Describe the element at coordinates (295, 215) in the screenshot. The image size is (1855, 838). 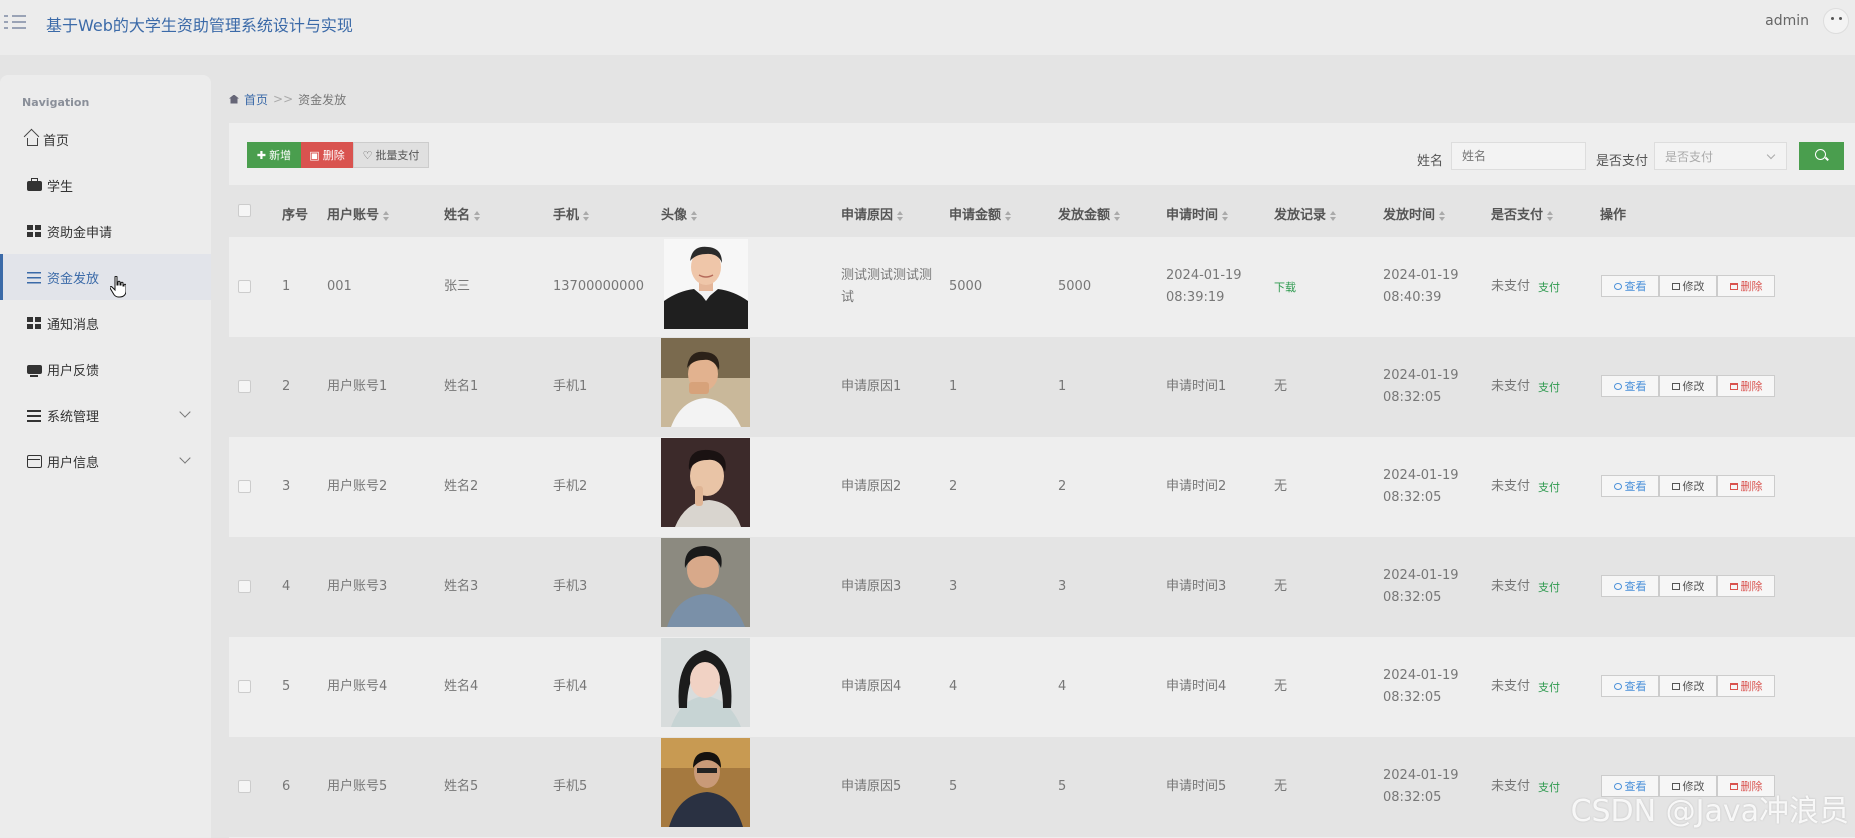
I see `column-header: 序号` at that location.